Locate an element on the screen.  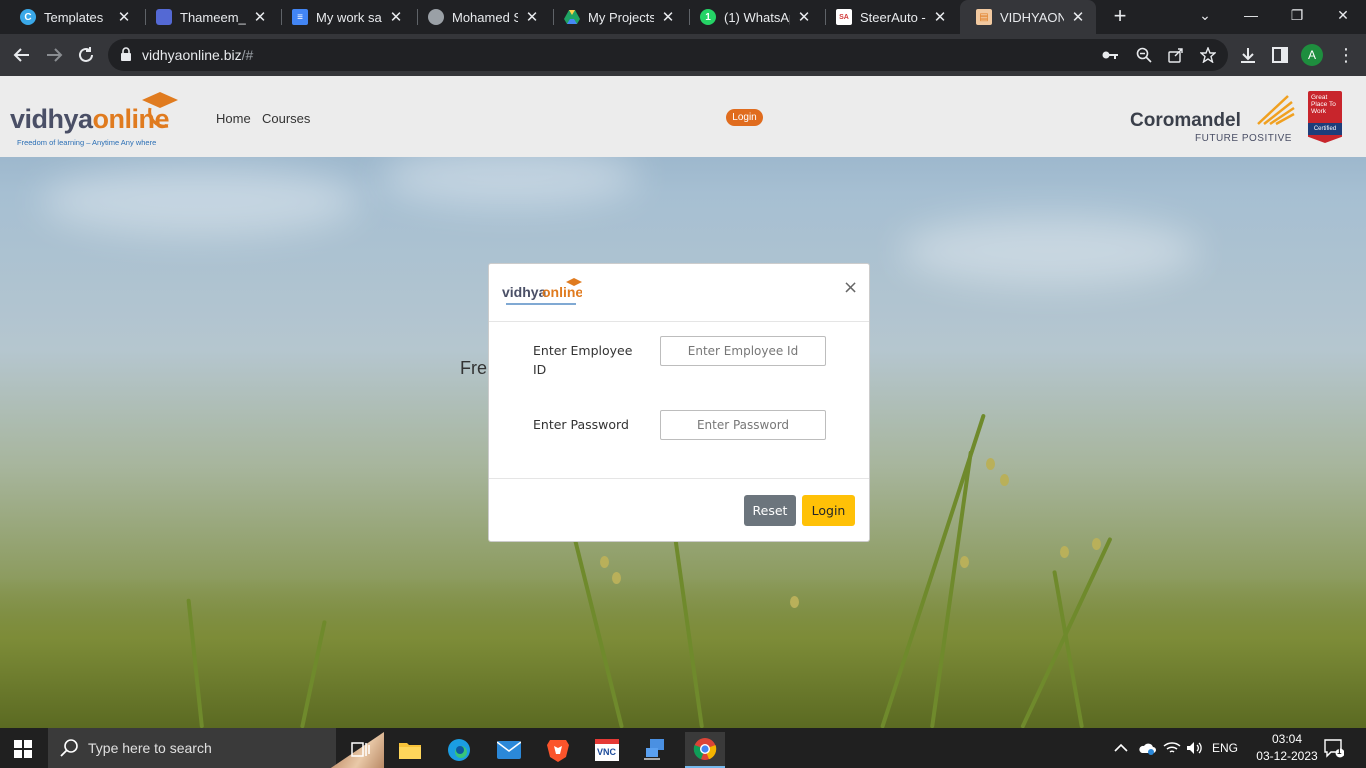
notification-center-button: 1 is located at coordinates (1334, 748).